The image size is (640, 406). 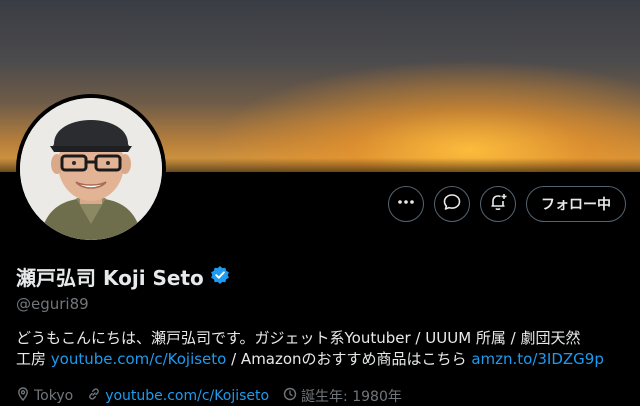 I want to click on message-icon, so click(x=452, y=204).